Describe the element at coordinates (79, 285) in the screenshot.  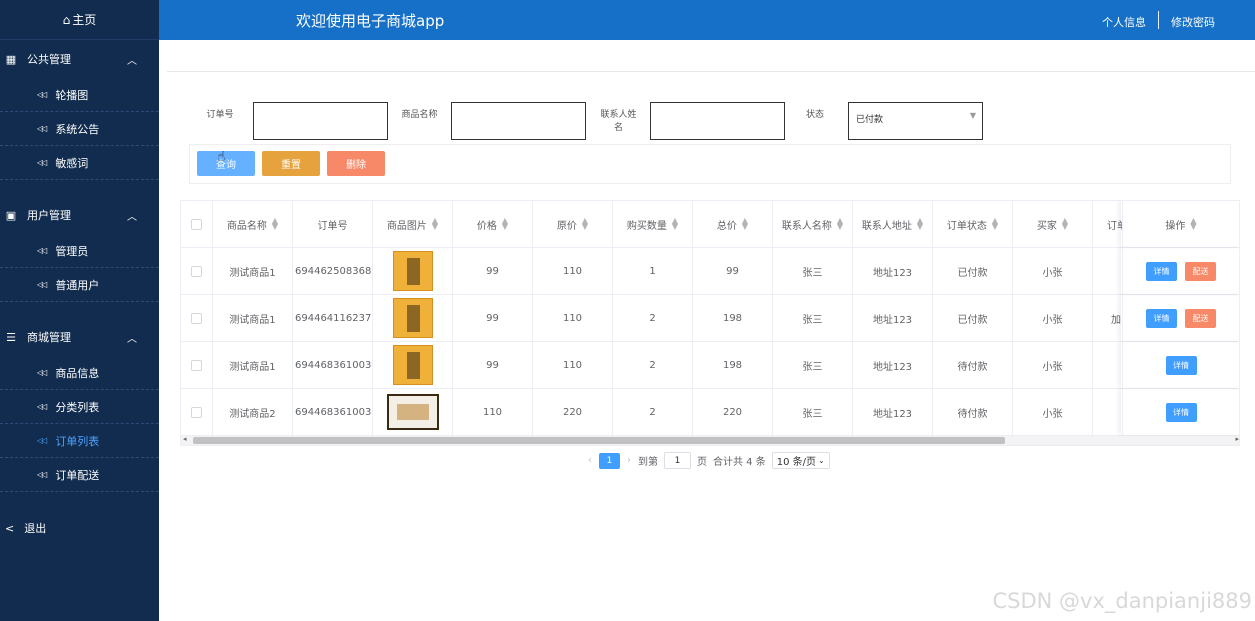
I see `sidebar-item-normal-users: ◁◁ 普通用户` at that location.